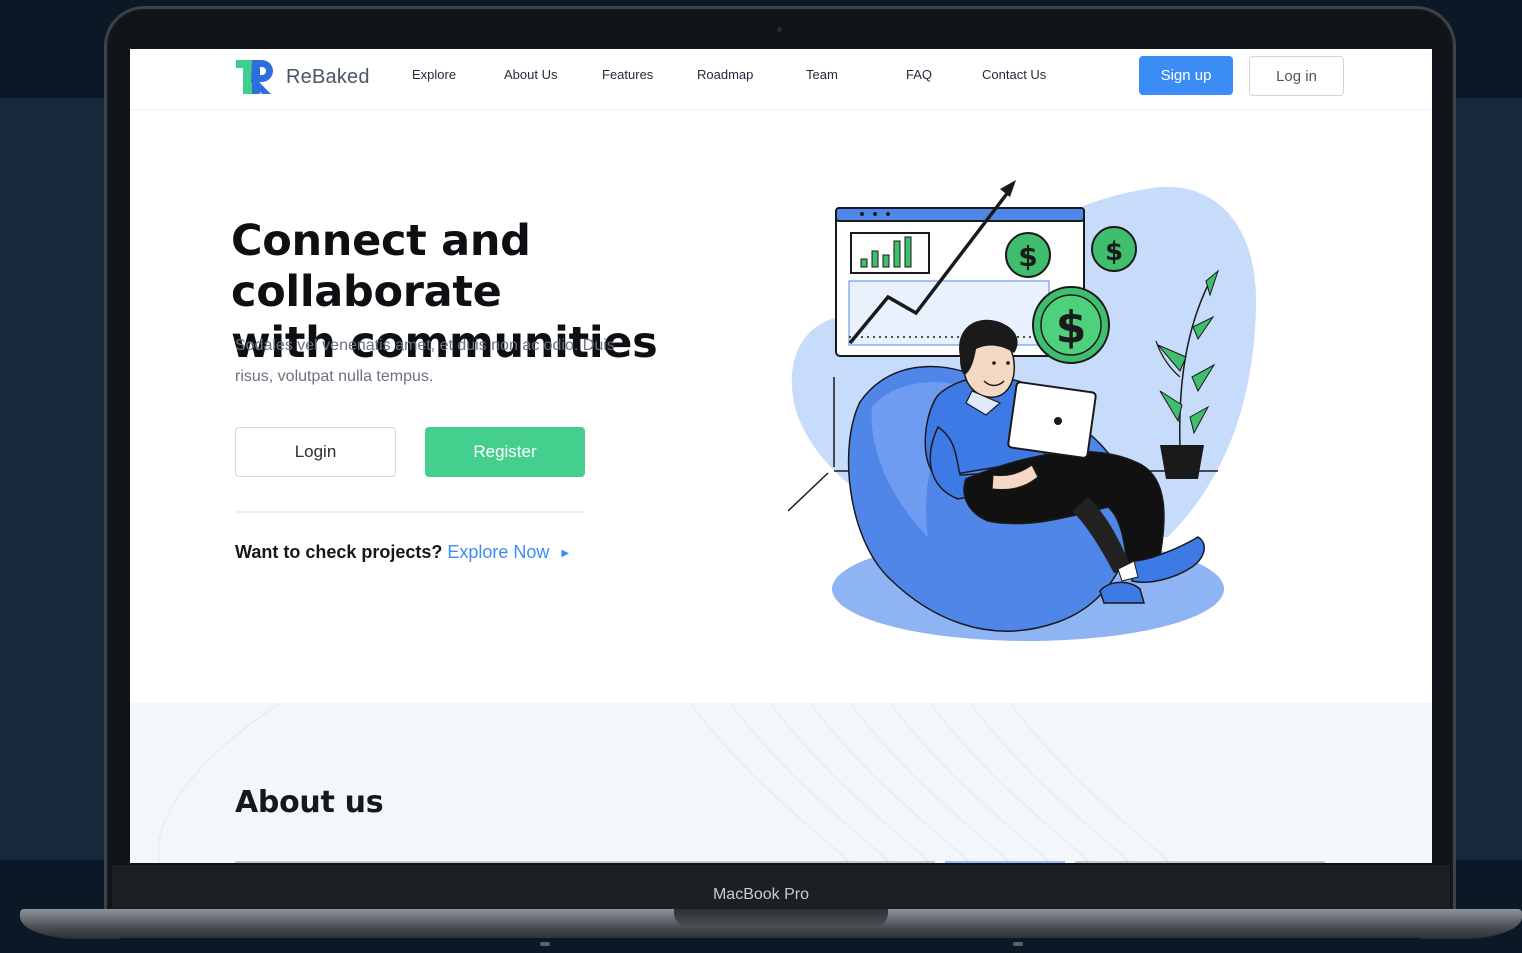  I want to click on laptop-shadow, so click(770, 945).